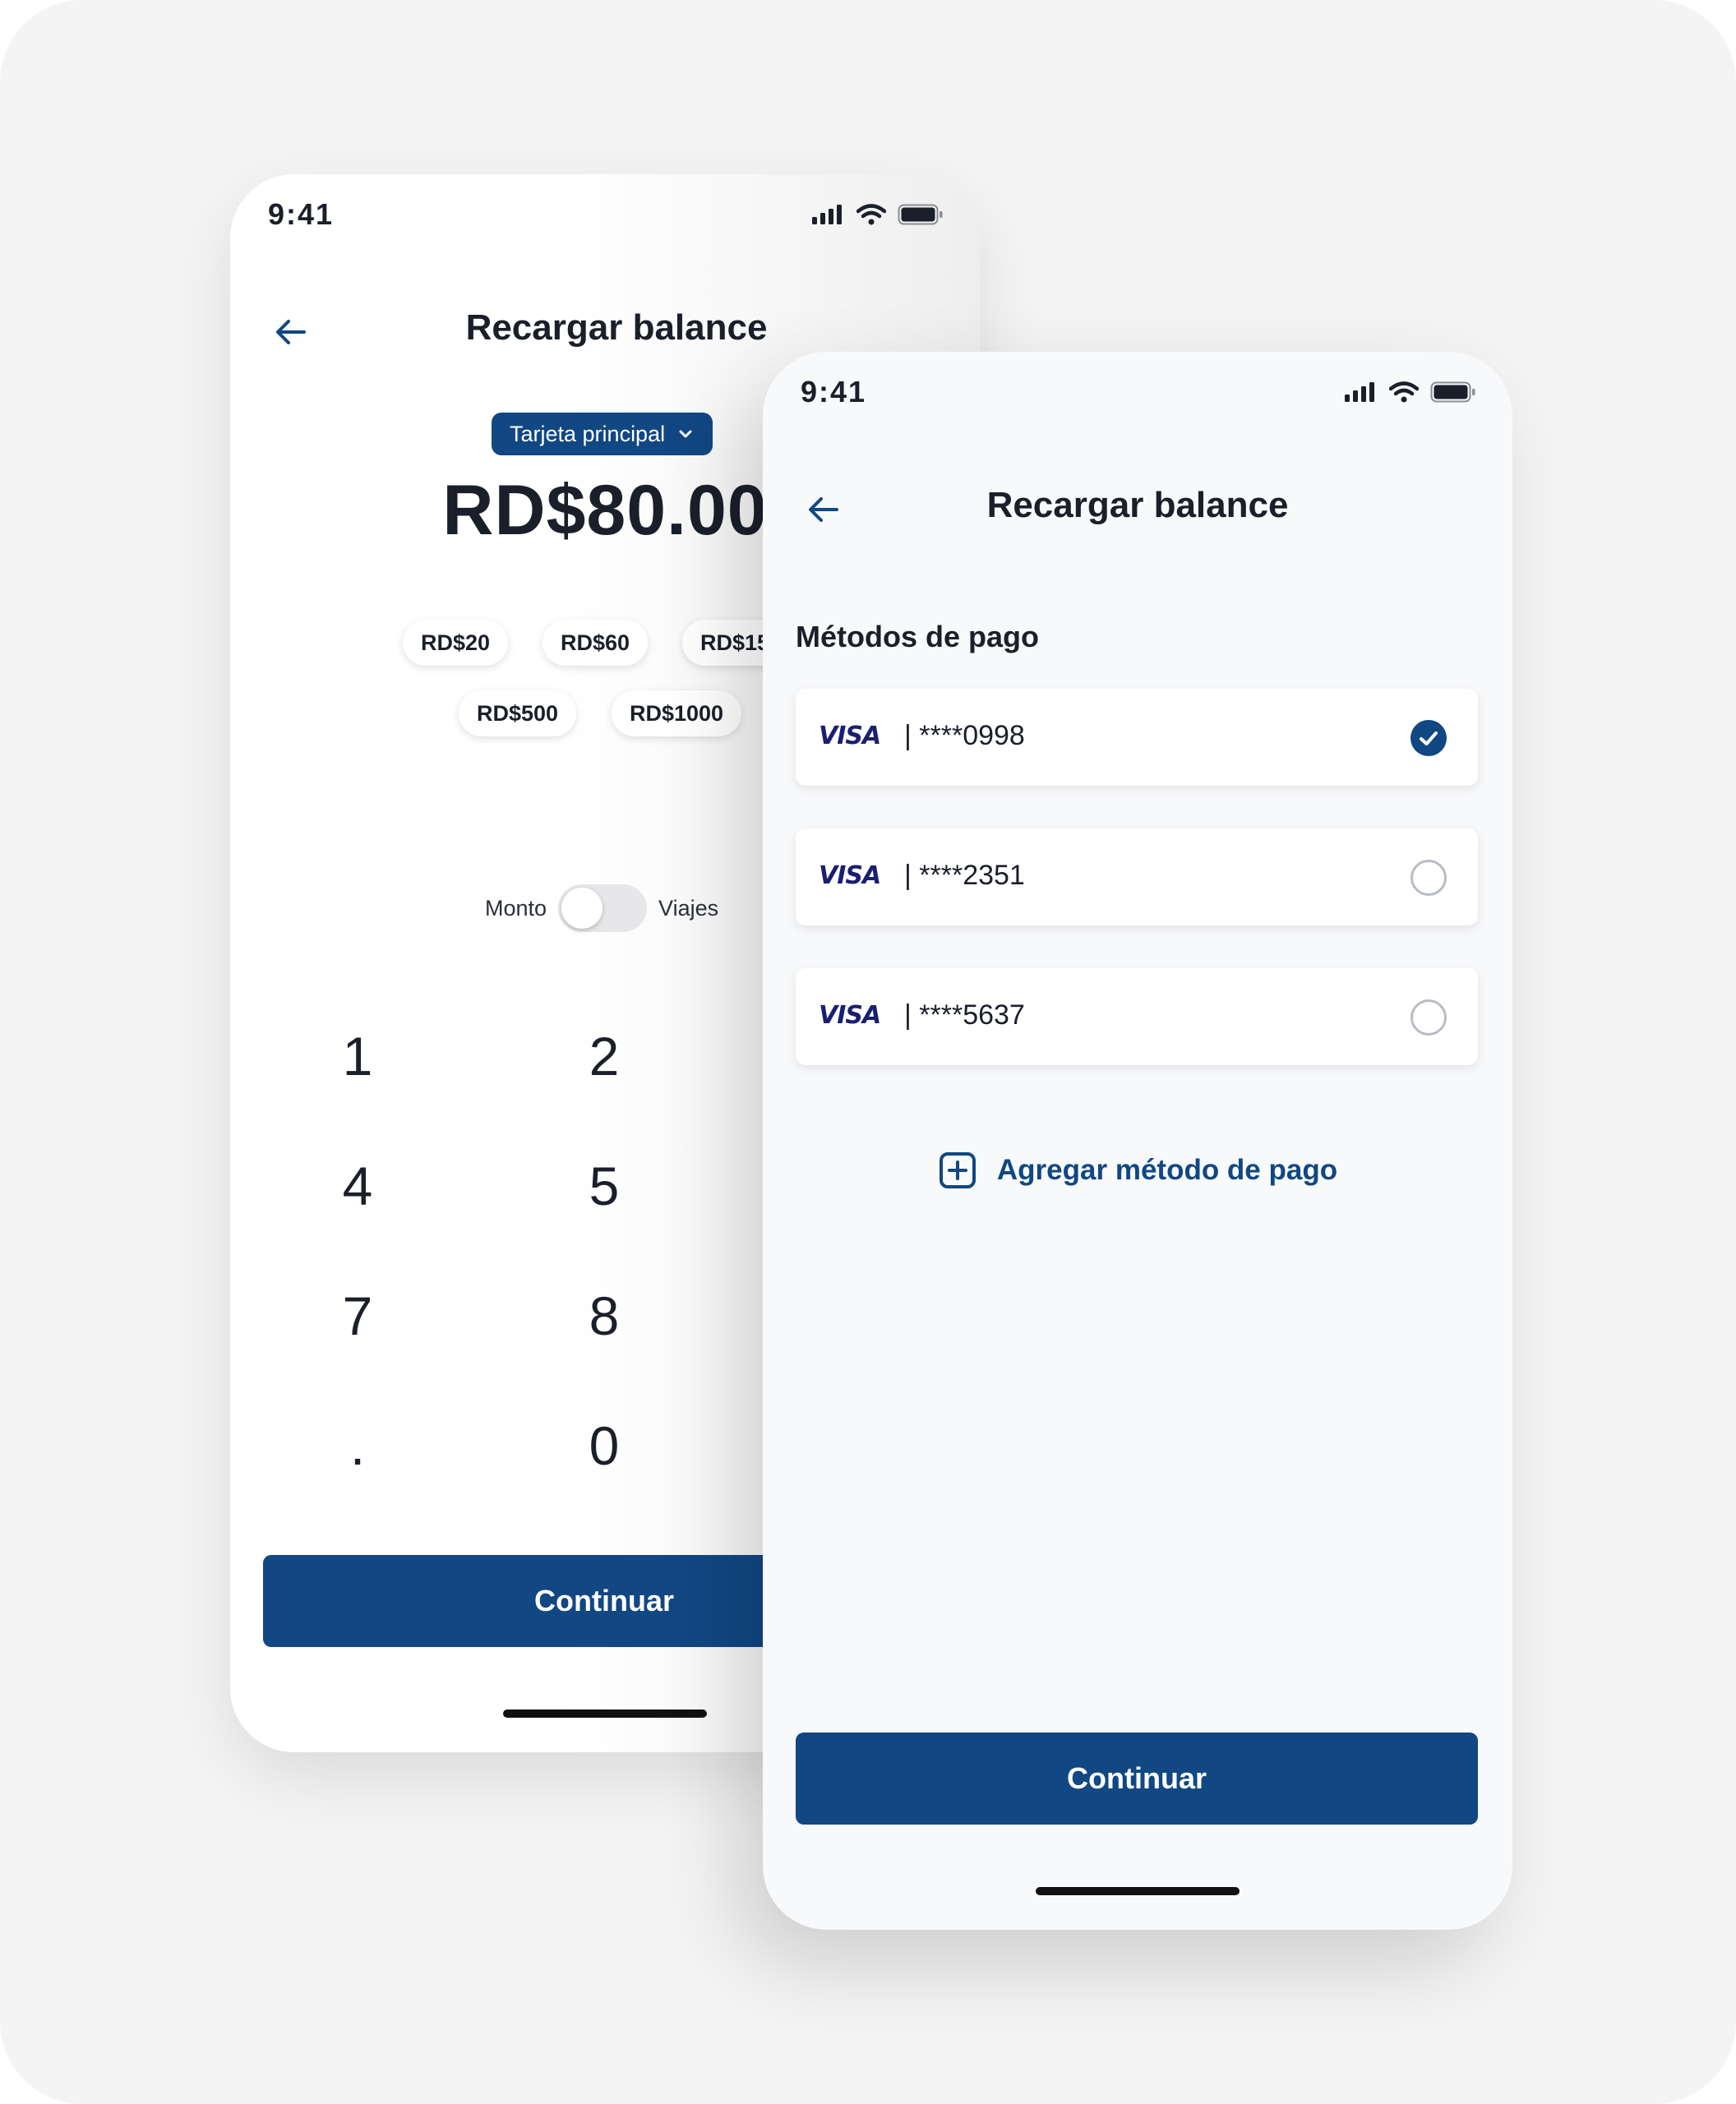 Image resolution: width=1736 pixels, height=2104 pixels. Describe the element at coordinates (964, 876) in the screenshot. I see `card-number: | ****2351` at that location.